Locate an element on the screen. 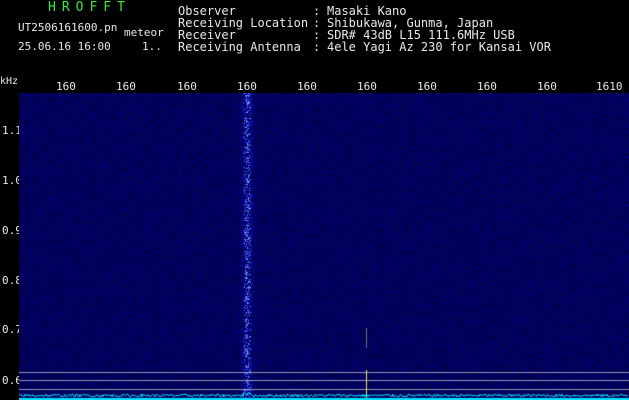  datetime-label: 25.06.16 16:00 is located at coordinates (64, 46).